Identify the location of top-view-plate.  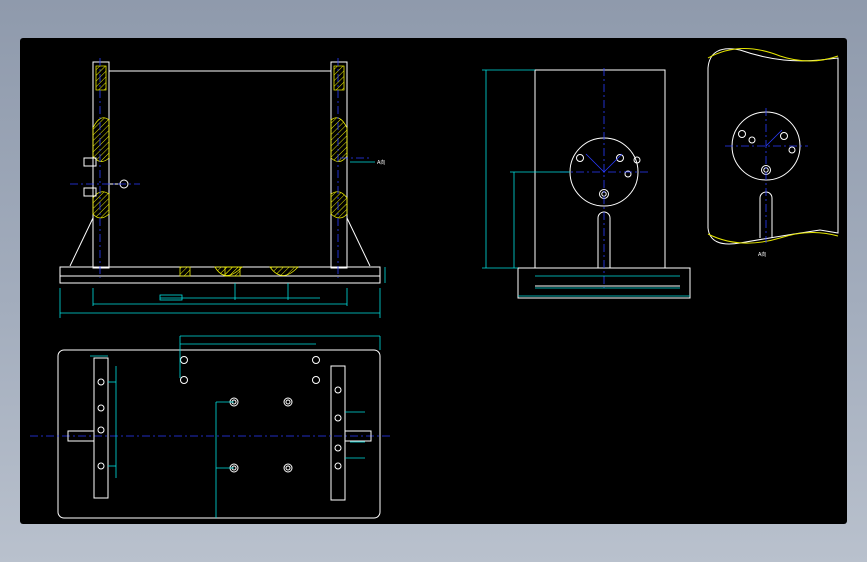
(219, 434).